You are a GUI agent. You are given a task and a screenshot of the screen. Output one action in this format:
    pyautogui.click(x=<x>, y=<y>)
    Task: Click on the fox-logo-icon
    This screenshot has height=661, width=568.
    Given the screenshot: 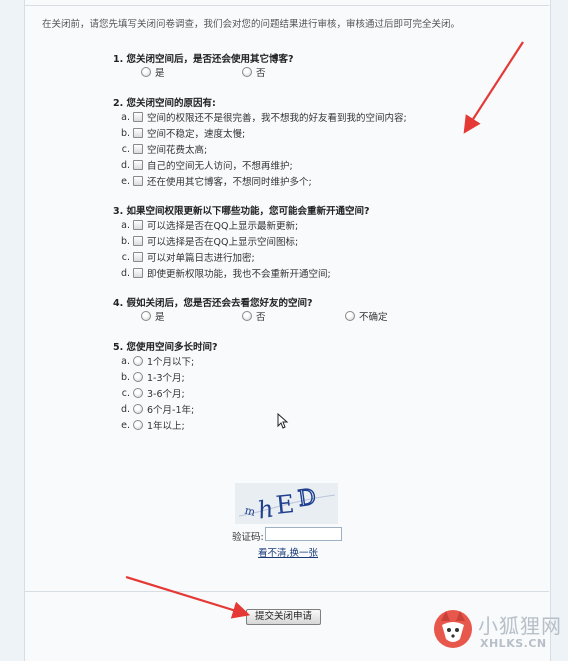 What is the action you would take?
    pyautogui.click(x=453, y=629)
    